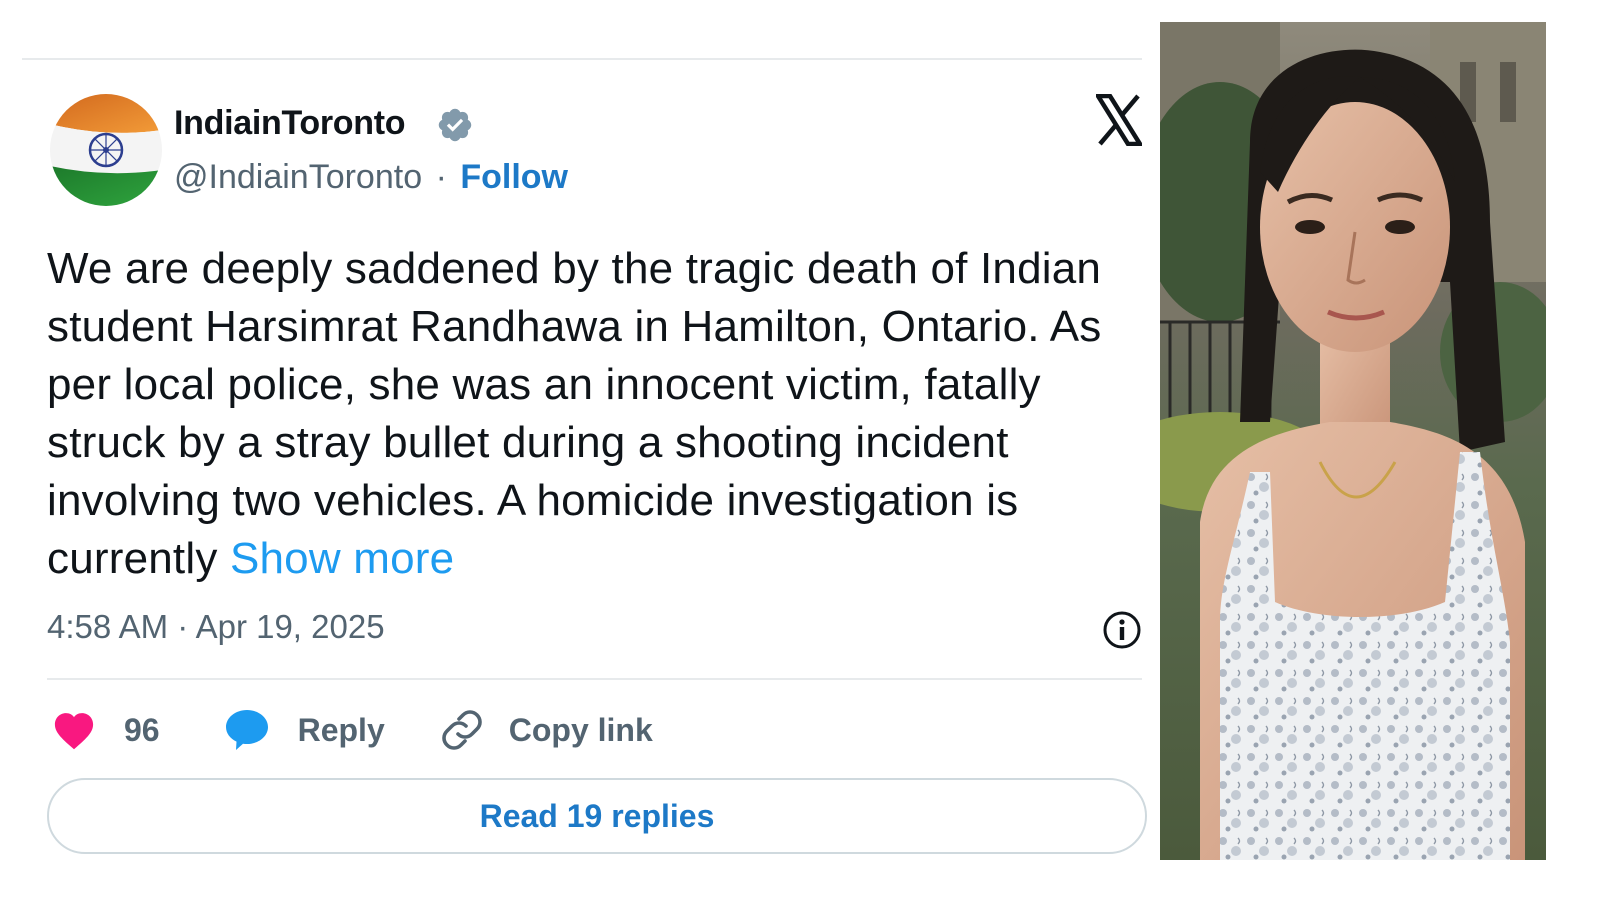 The image size is (1600, 900). I want to click on tweet-actions: 96 Reply Copy link, so click(352, 730).